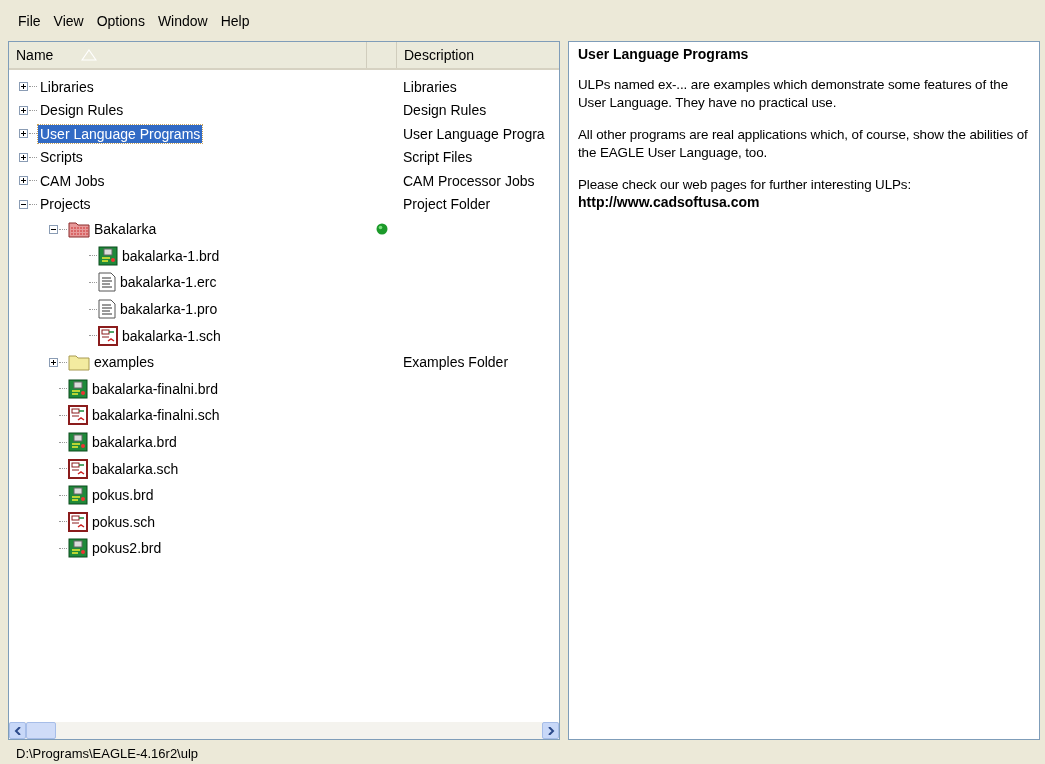 Image resolution: width=1045 pixels, height=764 pixels. I want to click on tree-item: Projects, so click(65, 204).